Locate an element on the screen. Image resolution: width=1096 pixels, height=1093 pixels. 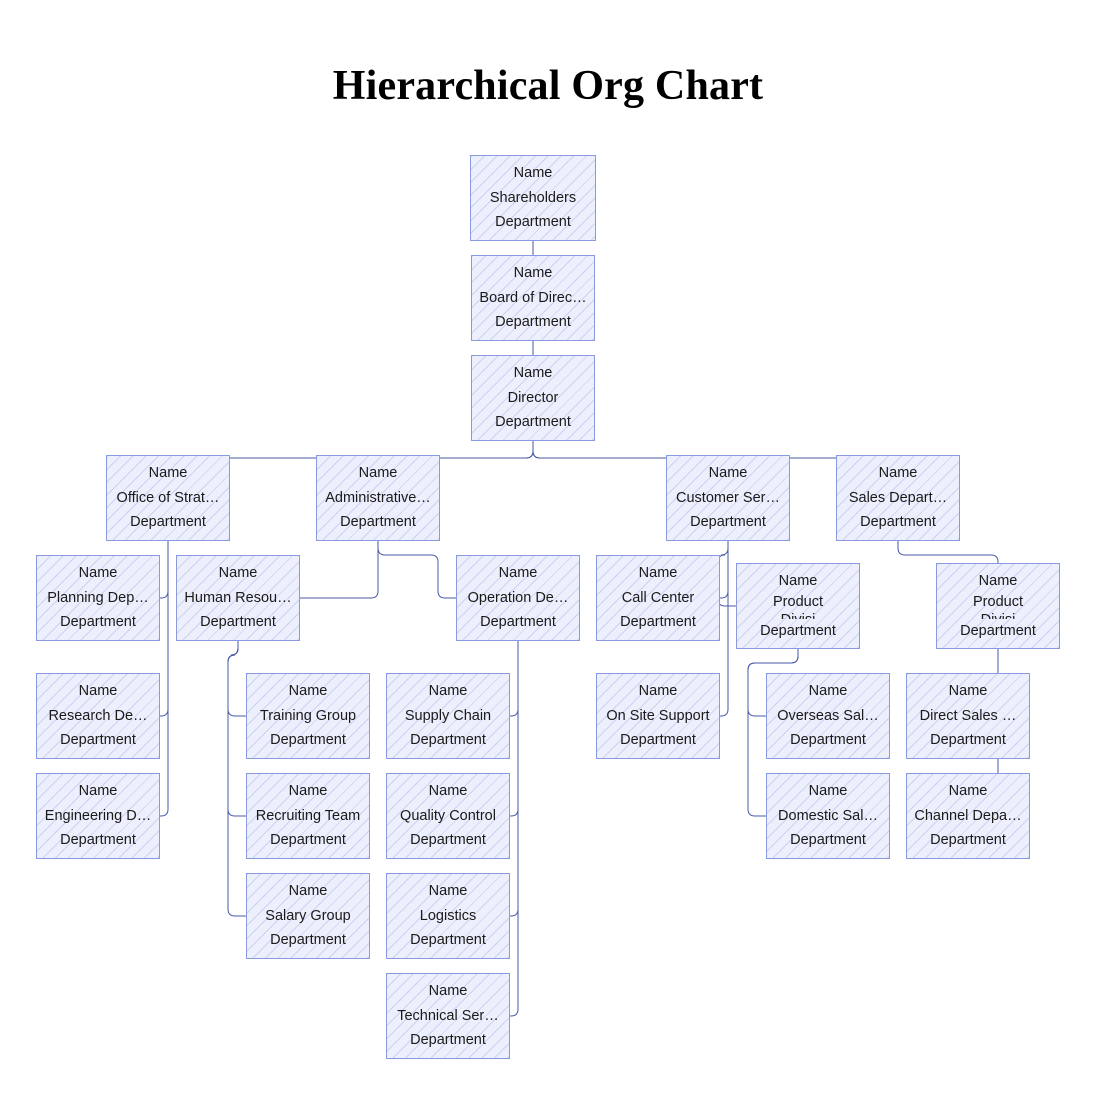
org-node-callcenter: Name Call Center Department is located at coordinates (658, 598).